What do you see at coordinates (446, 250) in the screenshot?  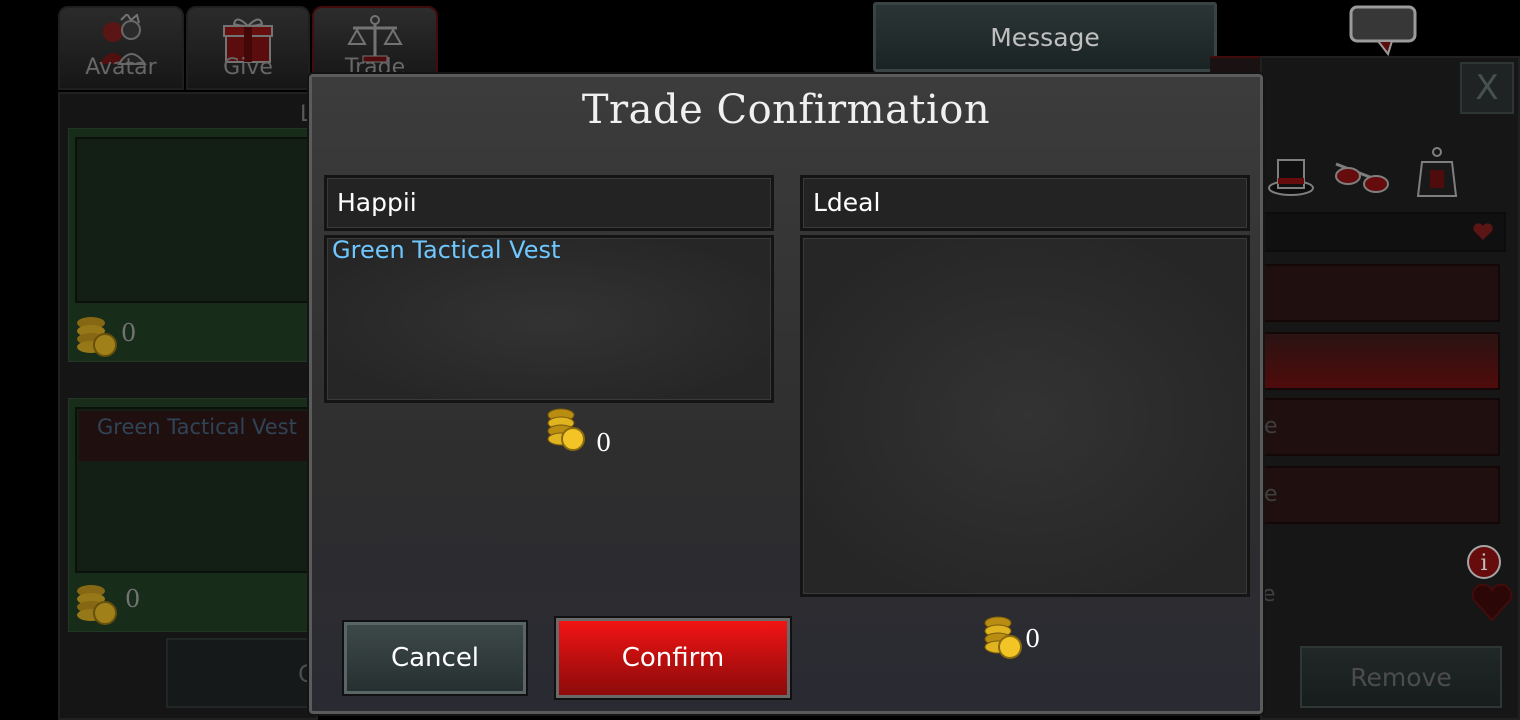 I see `left-item-green-tactical-vest: Green Tactical Vest` at bounding box center [446, 250].